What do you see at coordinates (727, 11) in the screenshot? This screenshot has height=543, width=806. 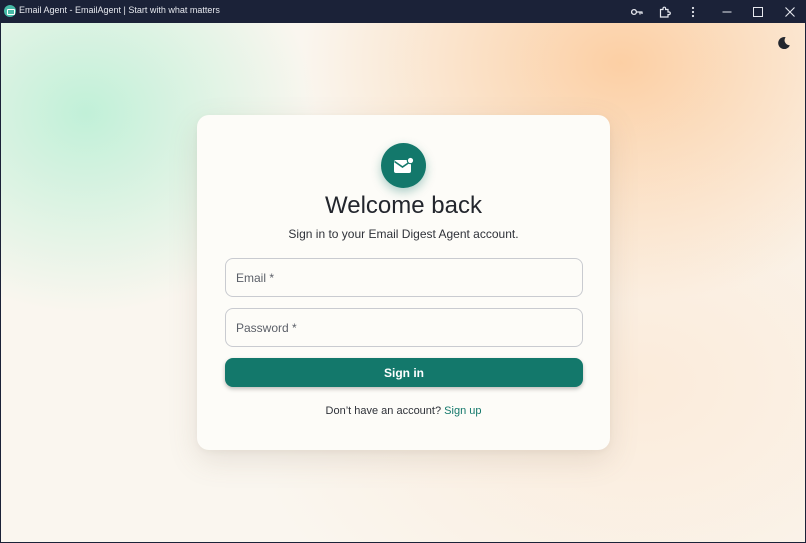 I see `minimize-icon` at bounding box center [727, 11].